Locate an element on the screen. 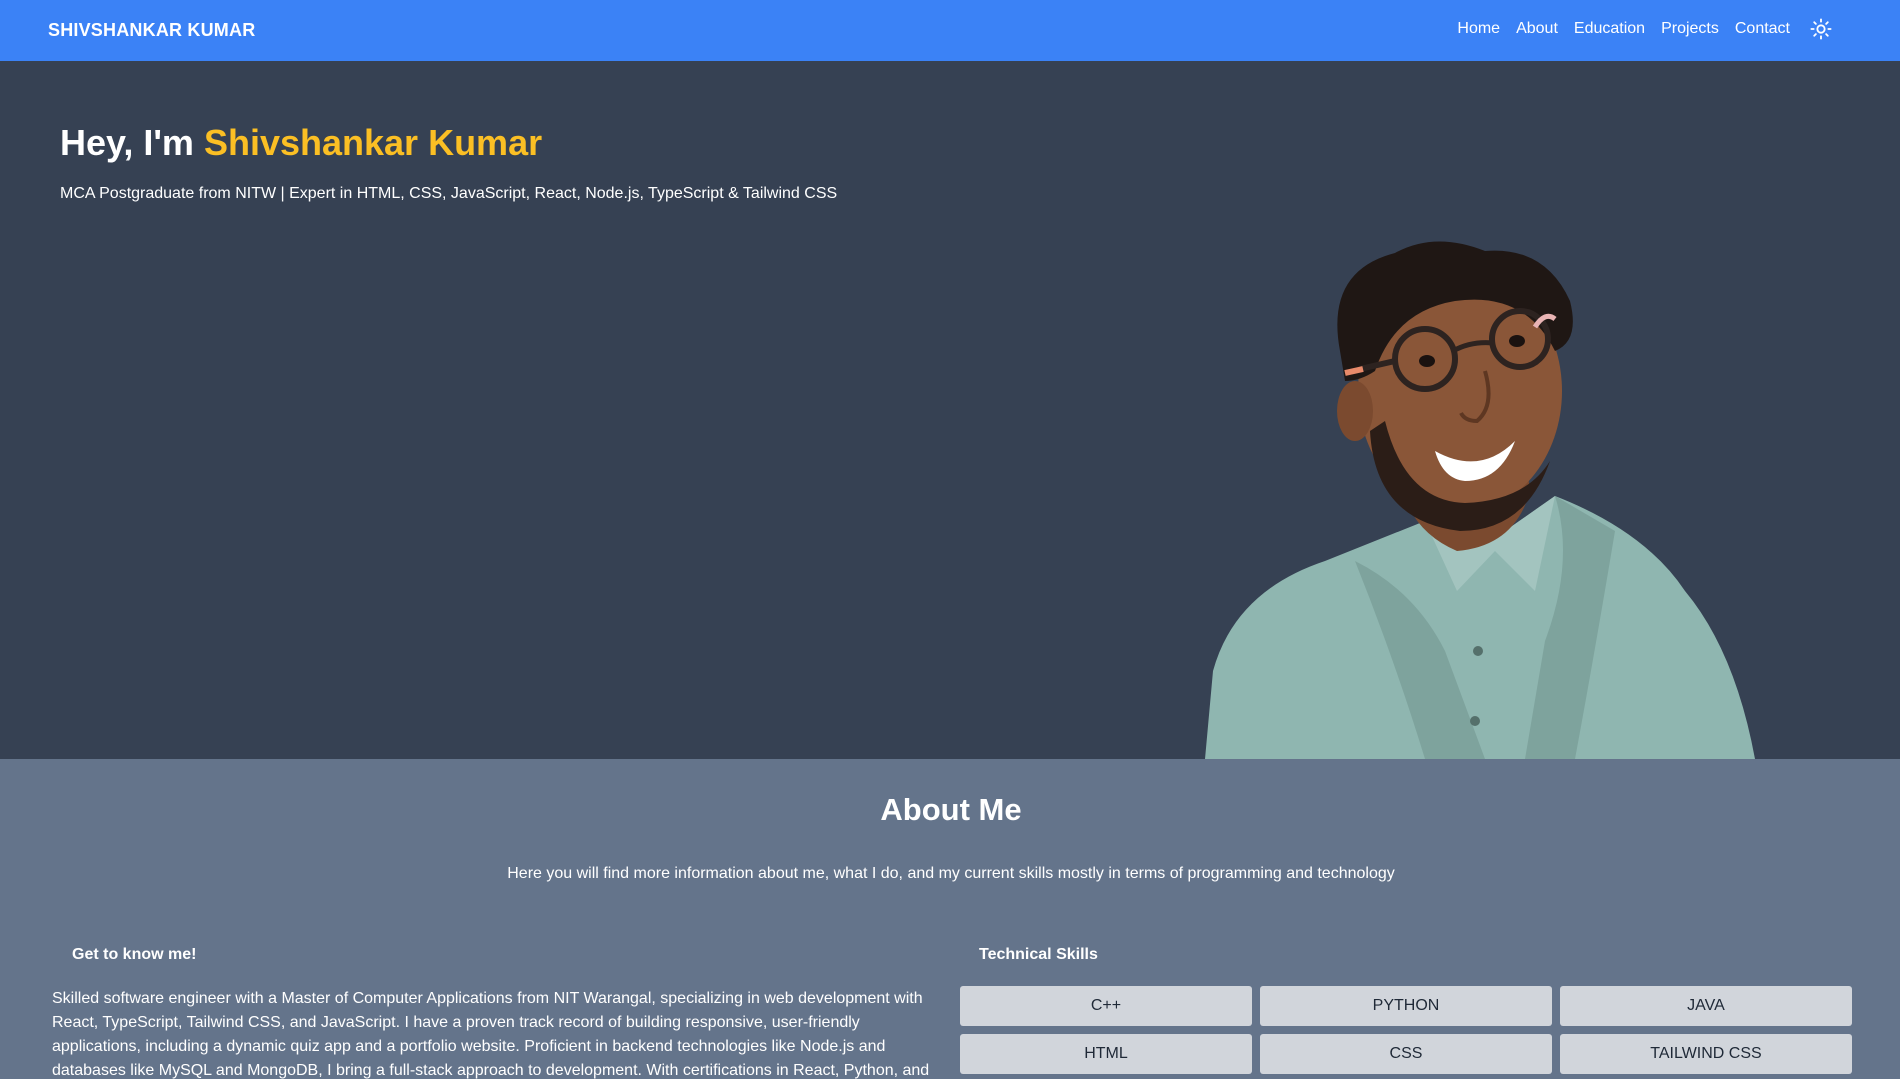 This screenshot has width=1900, height=1079. nav-link-projects: Projects is located at coordinates (1690, 29).